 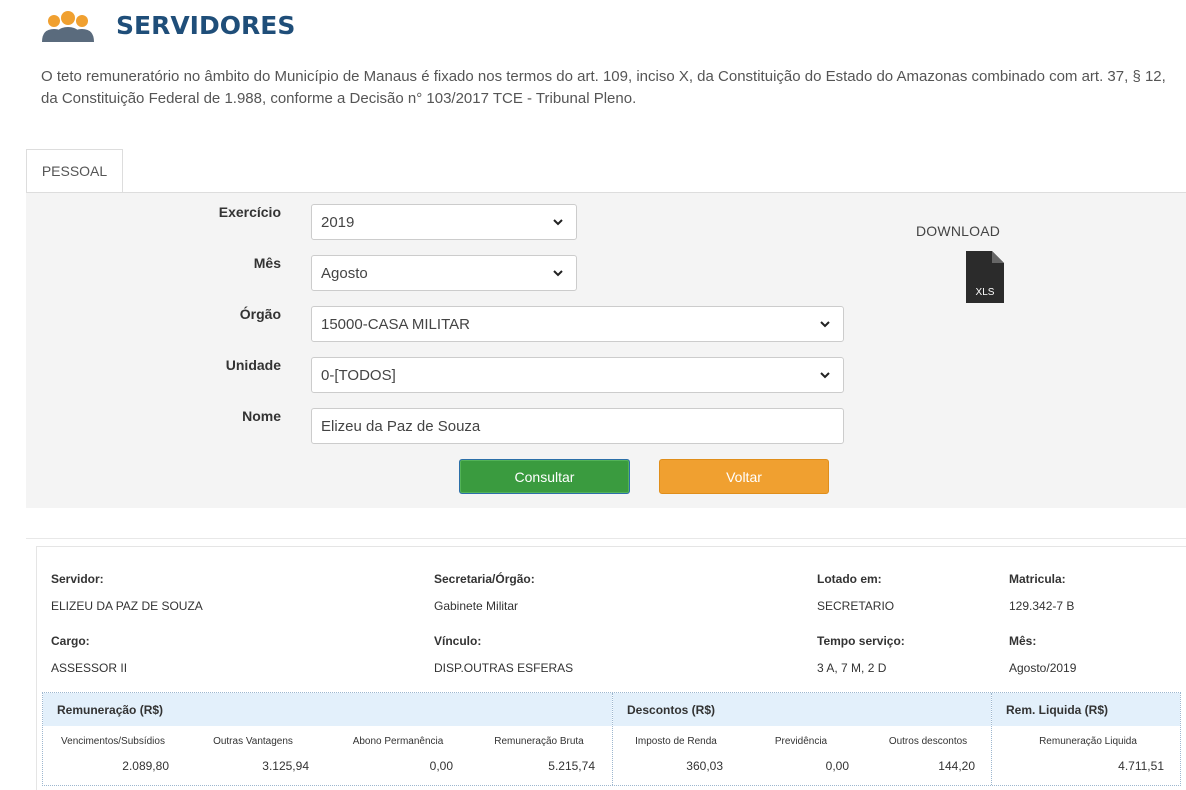 I want to click on tempo-value: 3 A, 7 M, 2 D, so click(x=852, y=668).